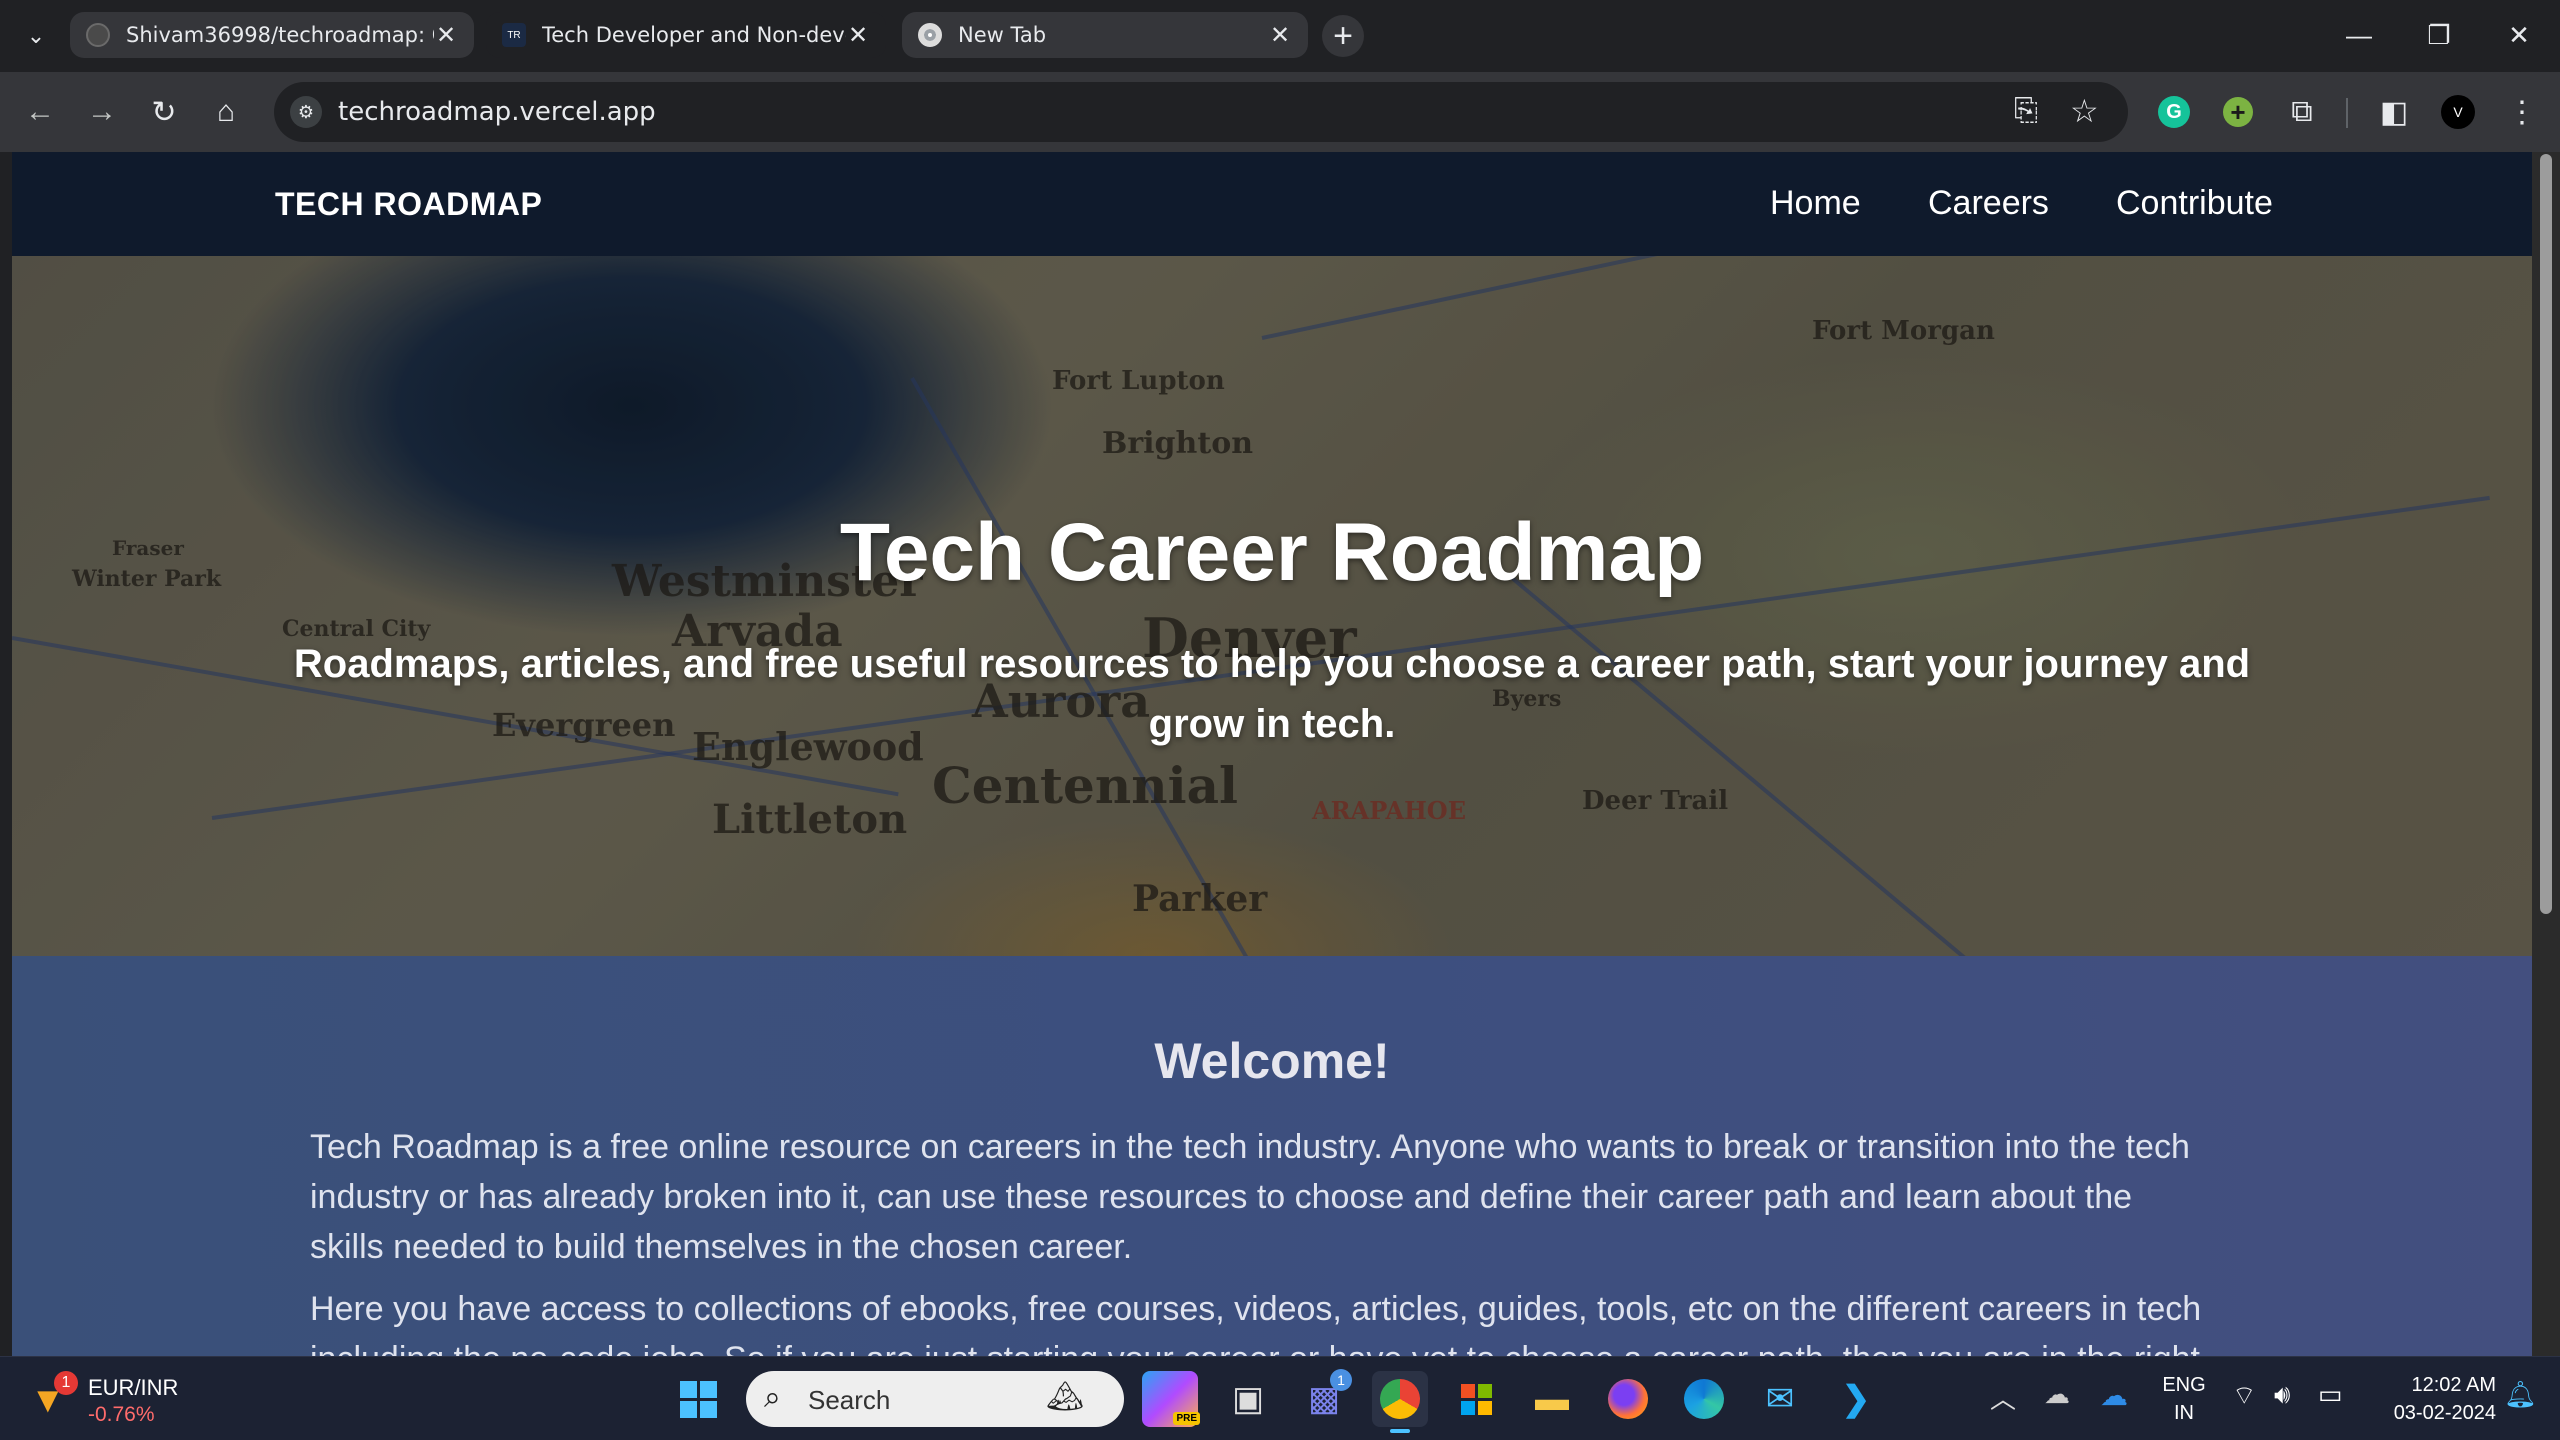  Describe the element at coordinates (1200, 899) in the screenshot. I see `map-label: Parker` at that location.